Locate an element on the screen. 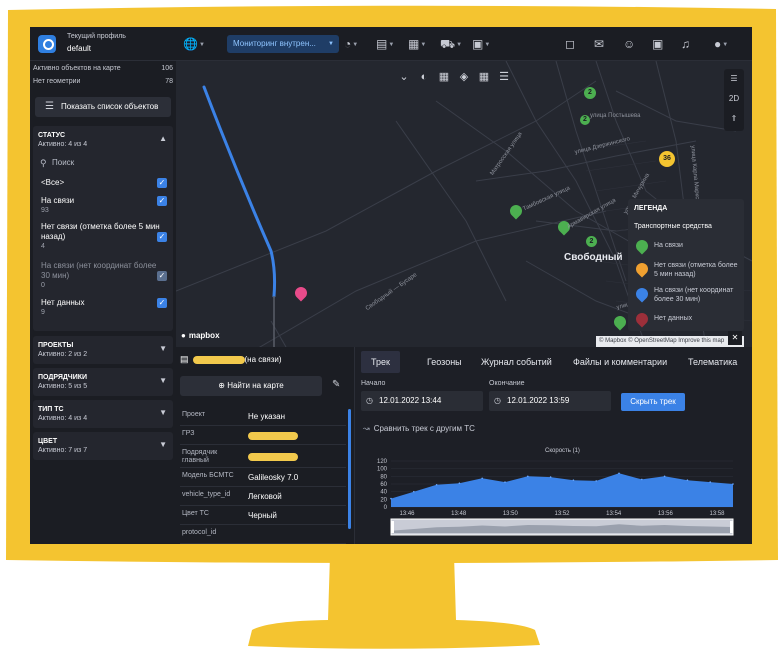 This screenshot has height=656, width=784. tab-files-comments: Файлы и комментарии is located at coordinates (620, 362).